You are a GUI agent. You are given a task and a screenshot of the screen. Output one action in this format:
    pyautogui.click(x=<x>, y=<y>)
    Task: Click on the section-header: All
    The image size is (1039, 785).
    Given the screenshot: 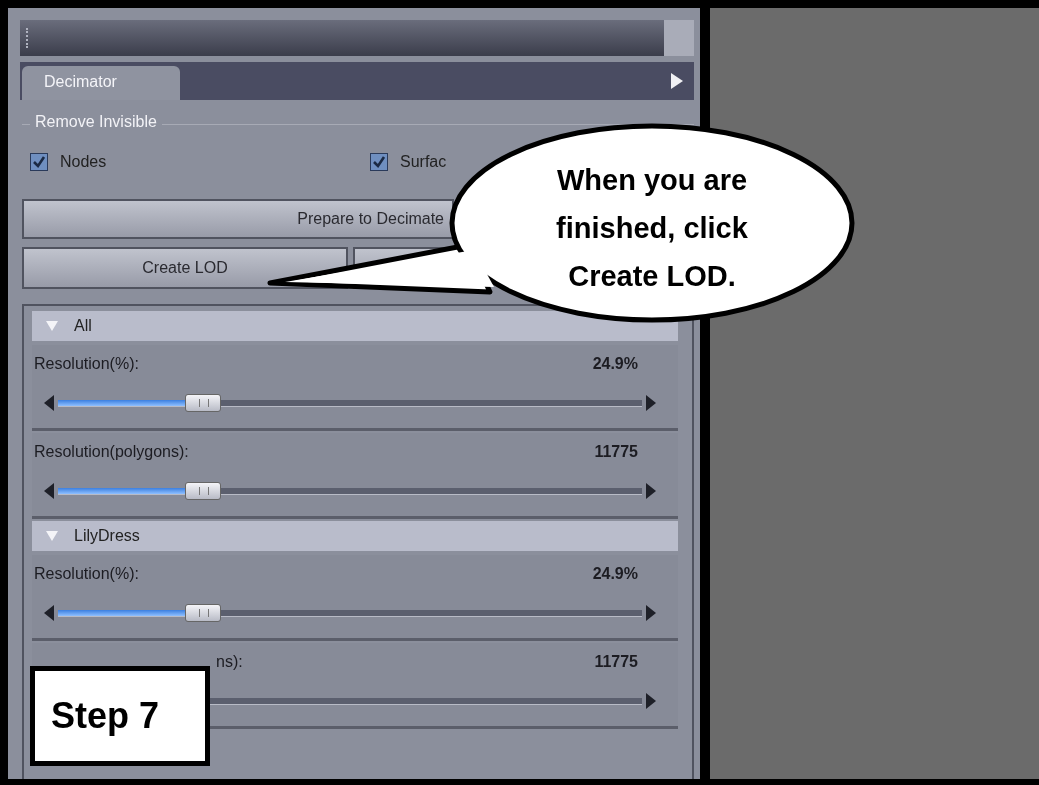 What is the action you would take?
    pyautogui.click(x=355, y=326)
    